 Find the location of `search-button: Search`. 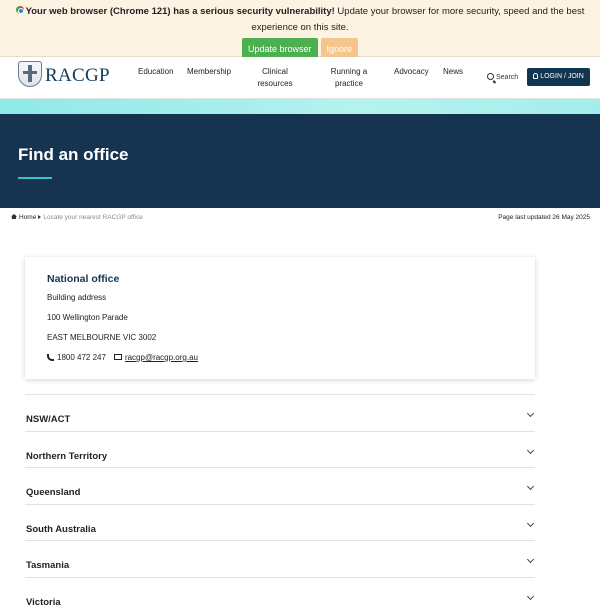

search-button: Search is located at coordinates (502, 76).